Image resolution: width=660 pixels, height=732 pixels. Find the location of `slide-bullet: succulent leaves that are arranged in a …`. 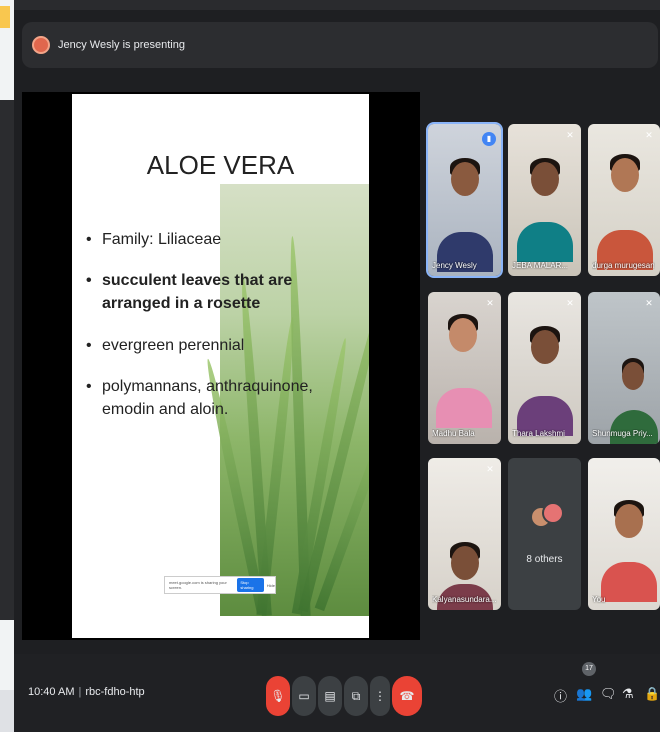

slide-bullet: succulent leaves that are arranged in a … is located at coordinates (219, 292).